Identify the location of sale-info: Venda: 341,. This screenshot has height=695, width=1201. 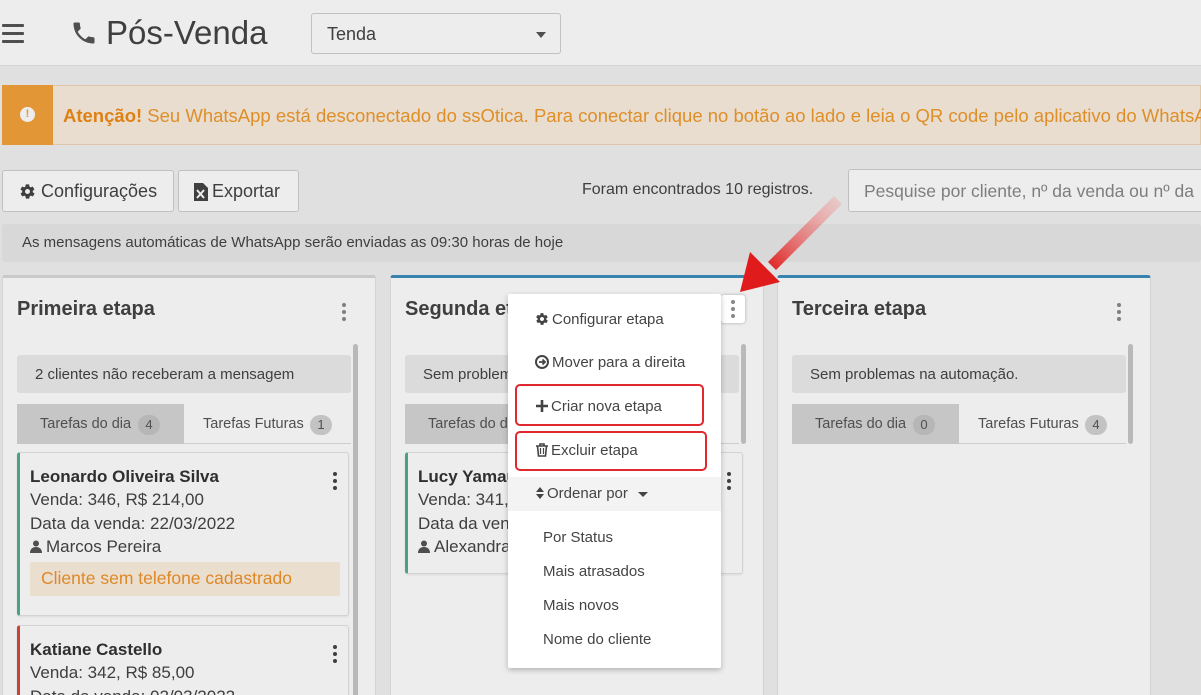
(463, 499).